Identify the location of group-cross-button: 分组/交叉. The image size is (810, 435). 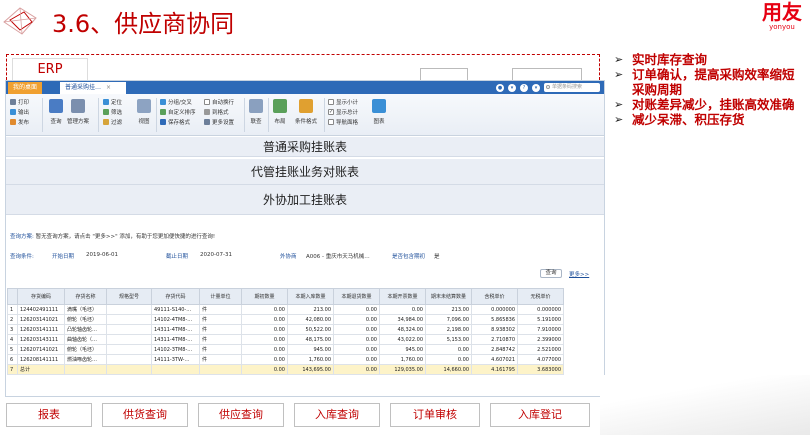
(176, 102).